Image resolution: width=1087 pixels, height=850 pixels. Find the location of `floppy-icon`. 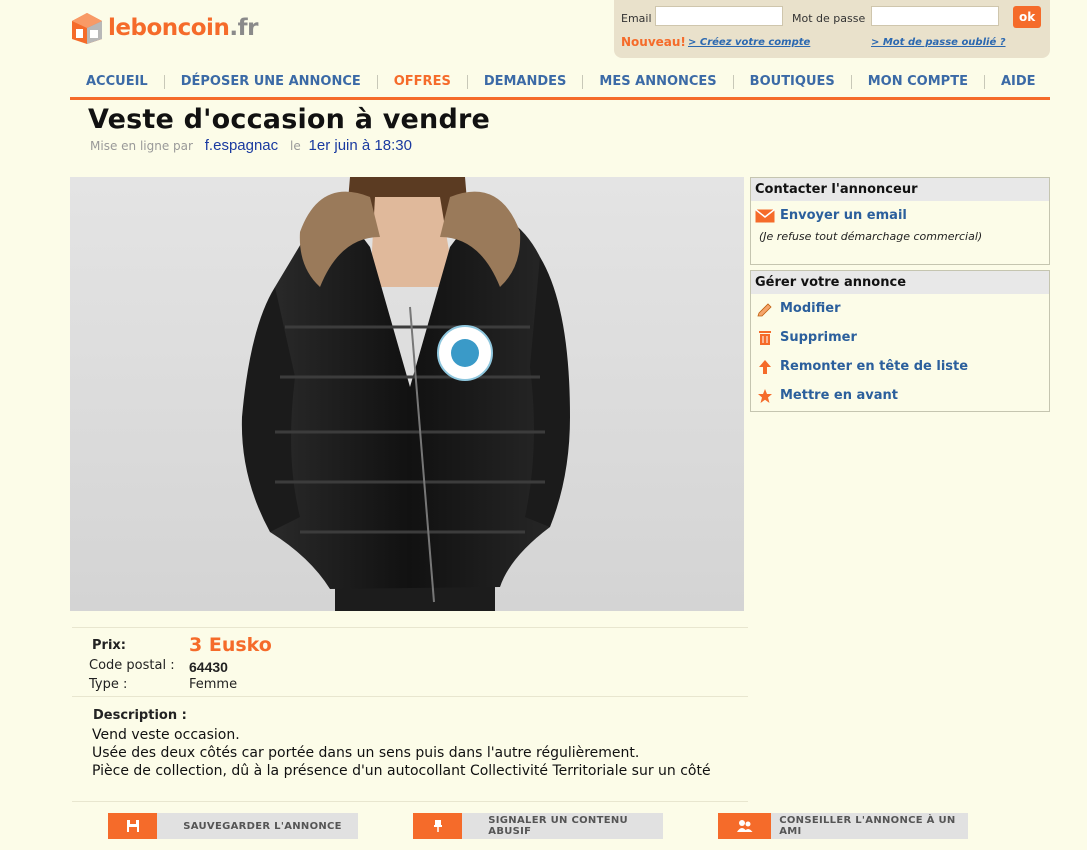

floppy-icon is located at coordinates (133, 826).